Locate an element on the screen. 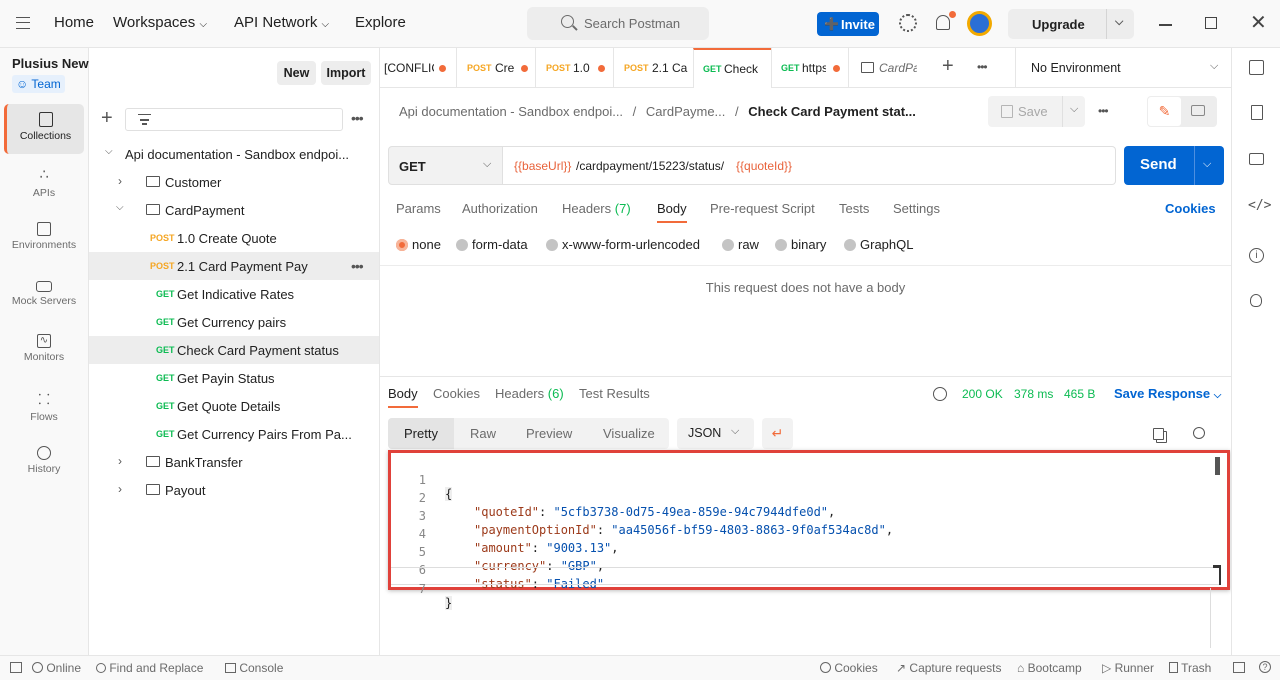  request-tab: [CONFLICT] is located at coordinates (420, 68).